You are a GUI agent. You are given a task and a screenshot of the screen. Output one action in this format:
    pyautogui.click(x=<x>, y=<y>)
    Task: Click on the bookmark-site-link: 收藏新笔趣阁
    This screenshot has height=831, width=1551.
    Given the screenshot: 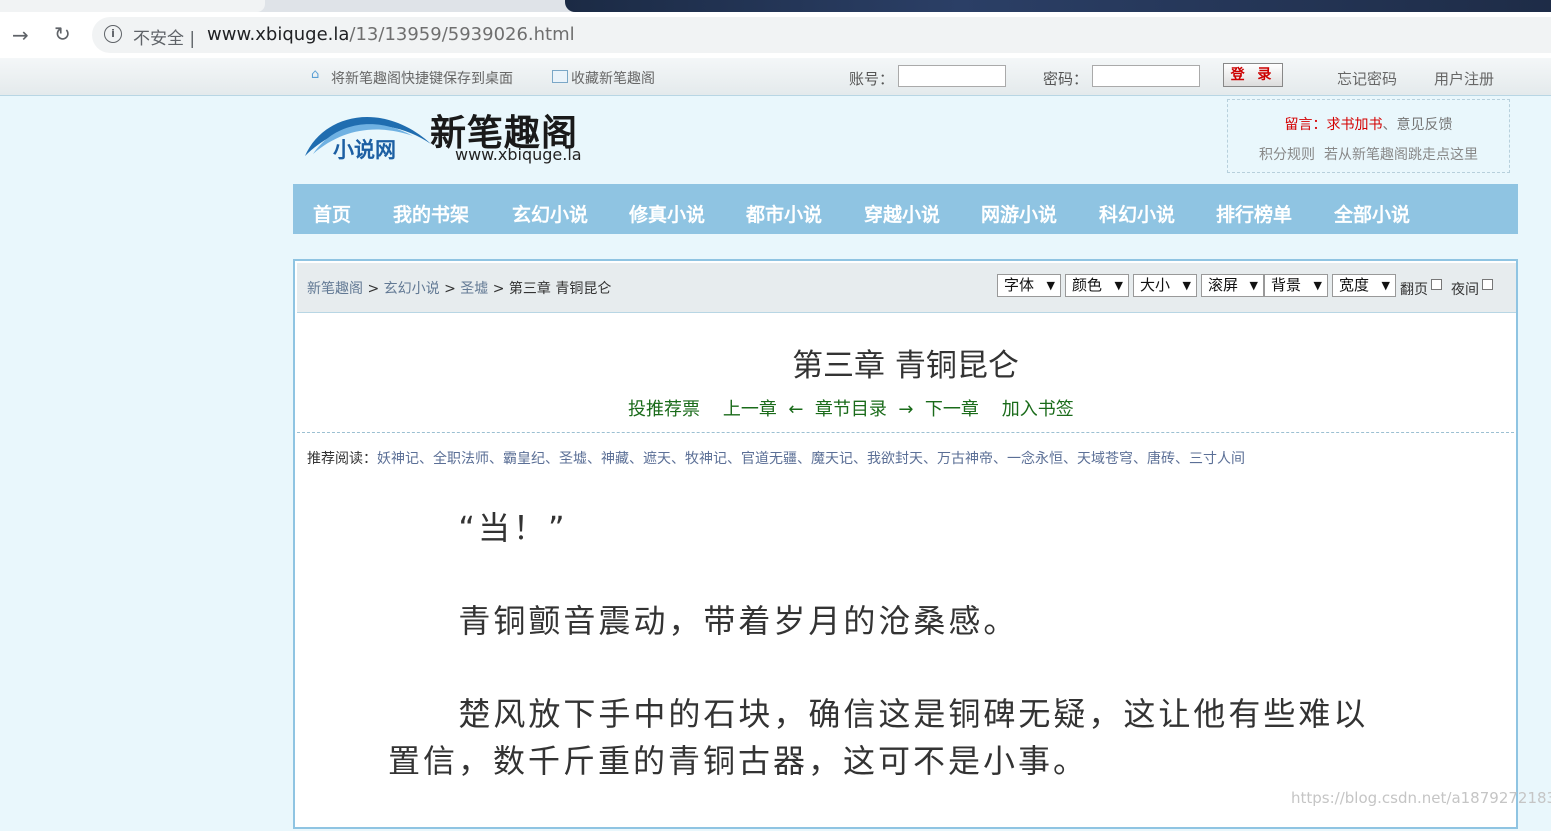 What is the action you would take?
    pyautogui.click(x=613, y=78)
    